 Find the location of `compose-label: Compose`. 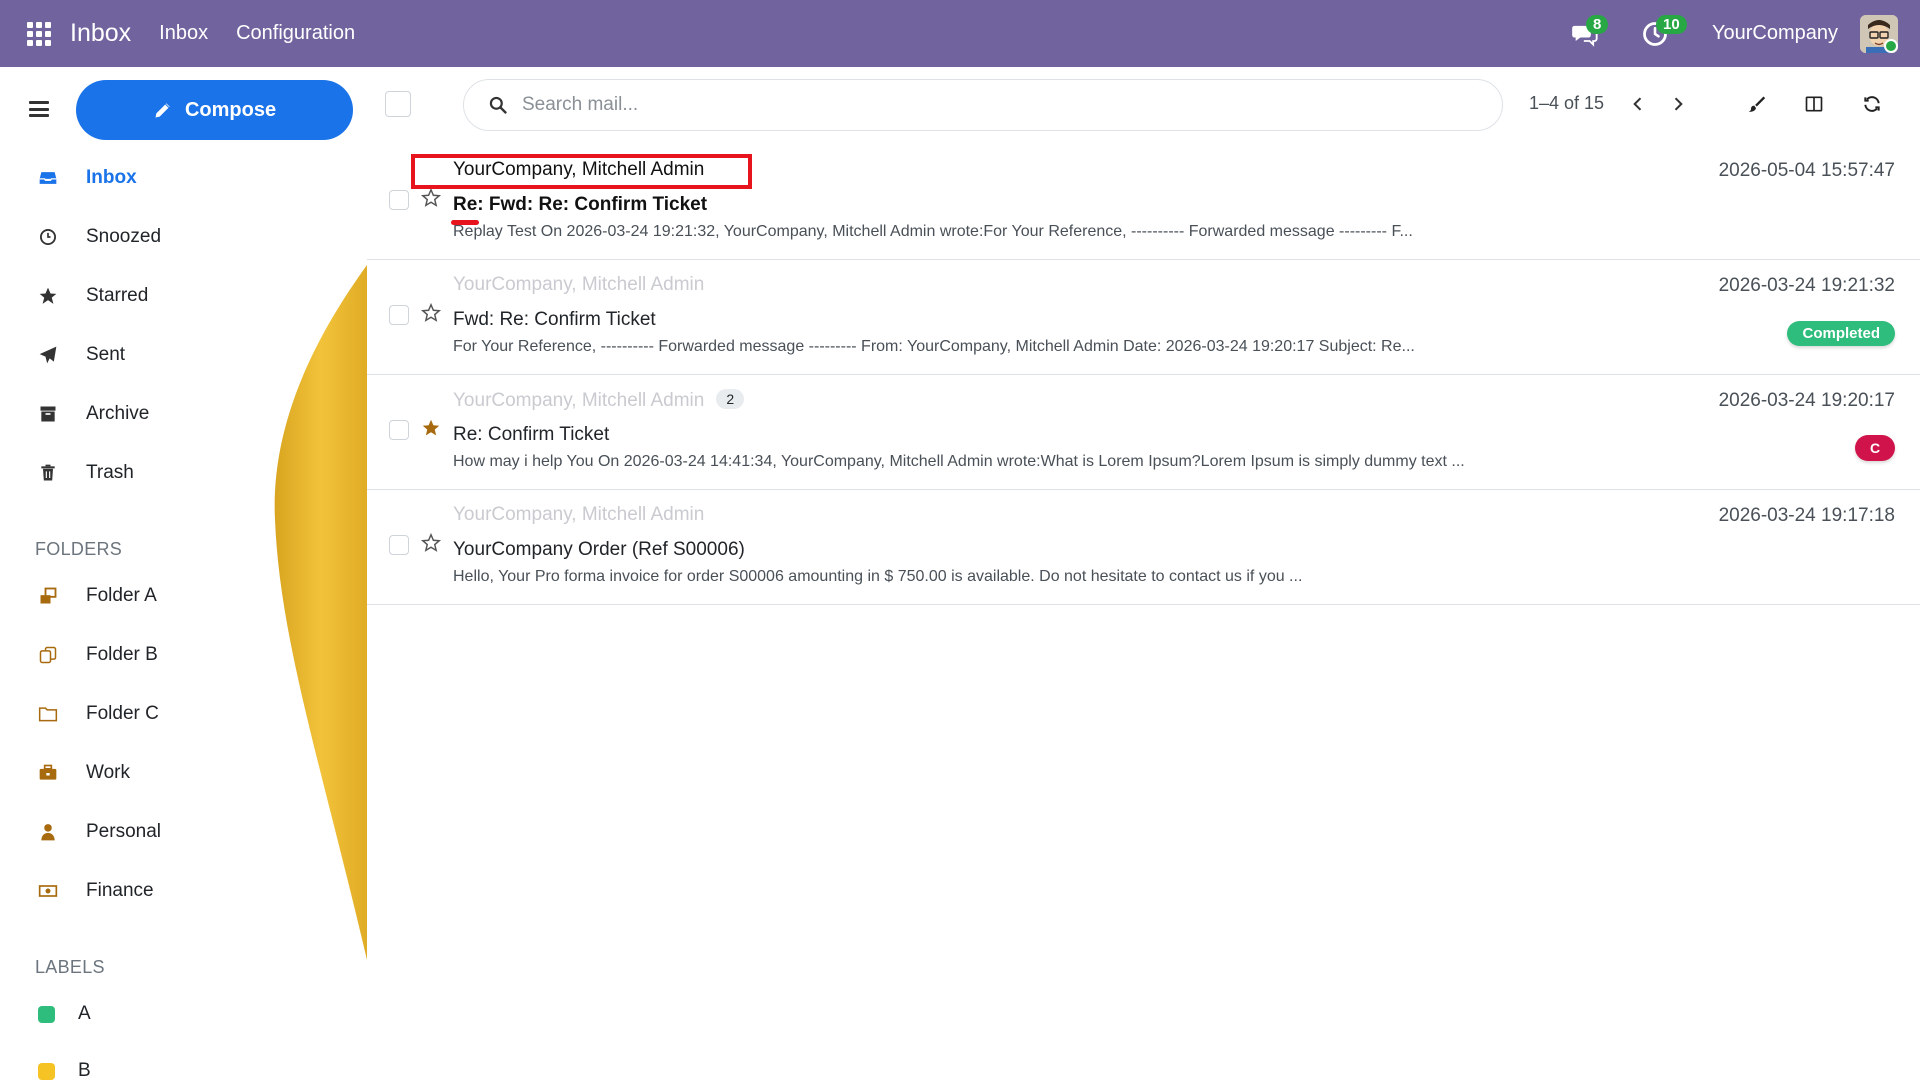

compose-label: Compose is located at coordinates (230, 109).